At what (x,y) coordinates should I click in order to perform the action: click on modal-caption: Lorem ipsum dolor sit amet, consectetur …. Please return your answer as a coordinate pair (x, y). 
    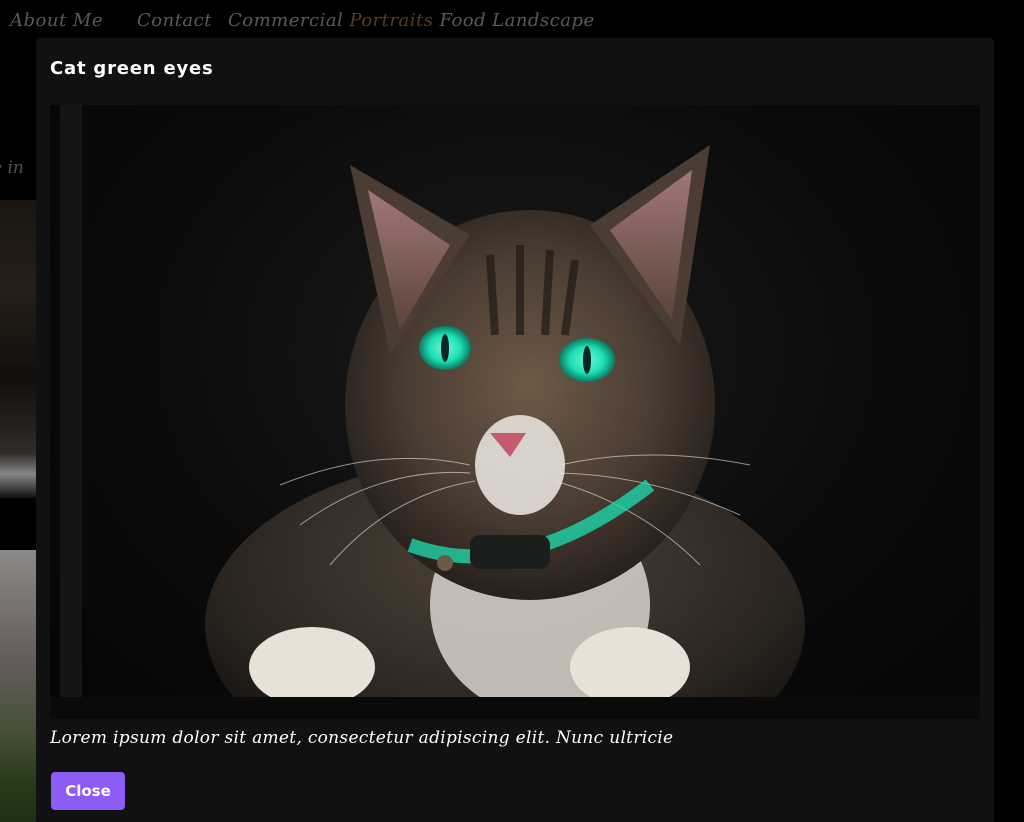
    Looking at the image, I should click on (362, 738).